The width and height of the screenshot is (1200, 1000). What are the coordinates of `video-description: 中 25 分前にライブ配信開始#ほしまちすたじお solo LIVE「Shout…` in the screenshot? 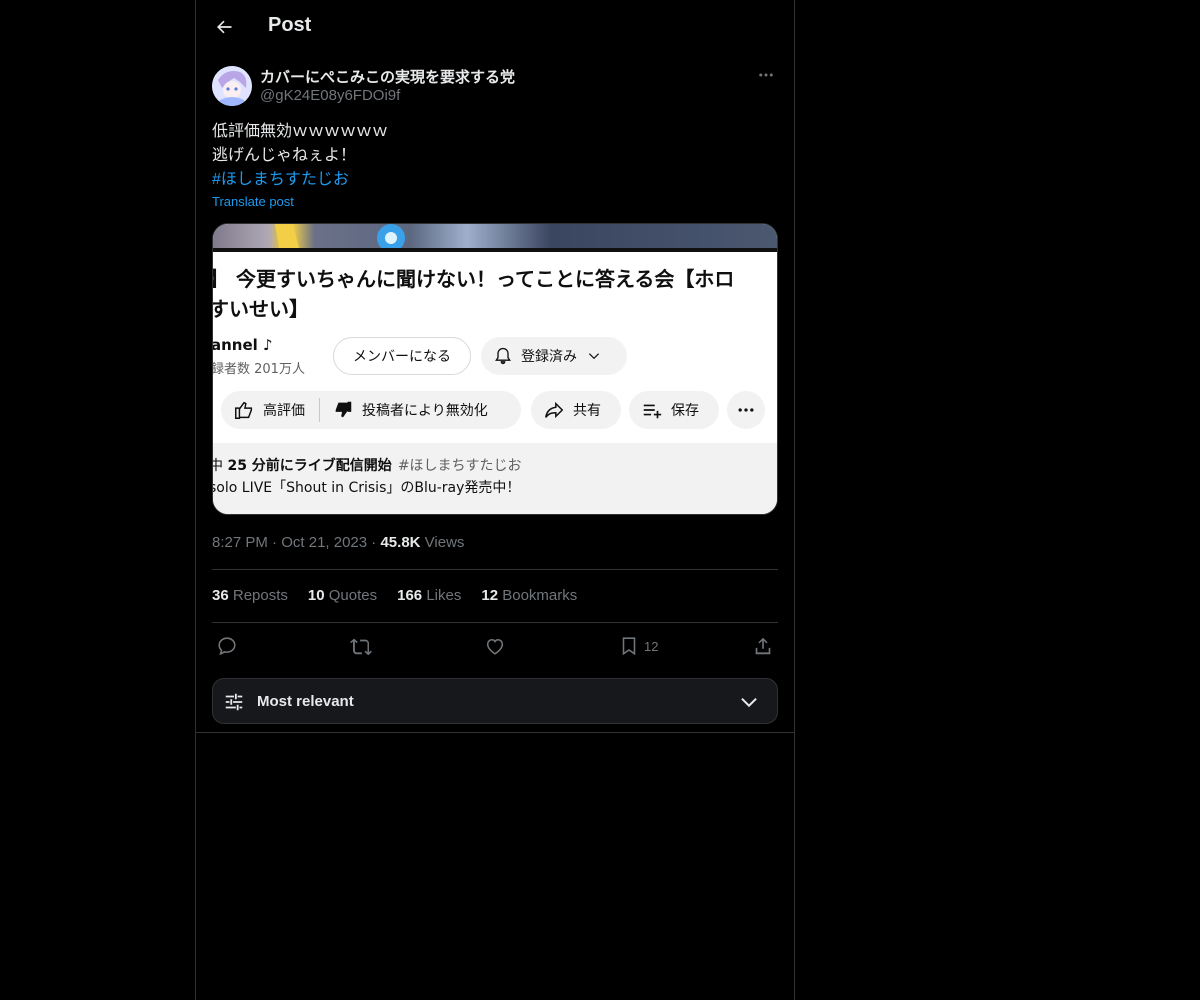 It's located at (495, 478).